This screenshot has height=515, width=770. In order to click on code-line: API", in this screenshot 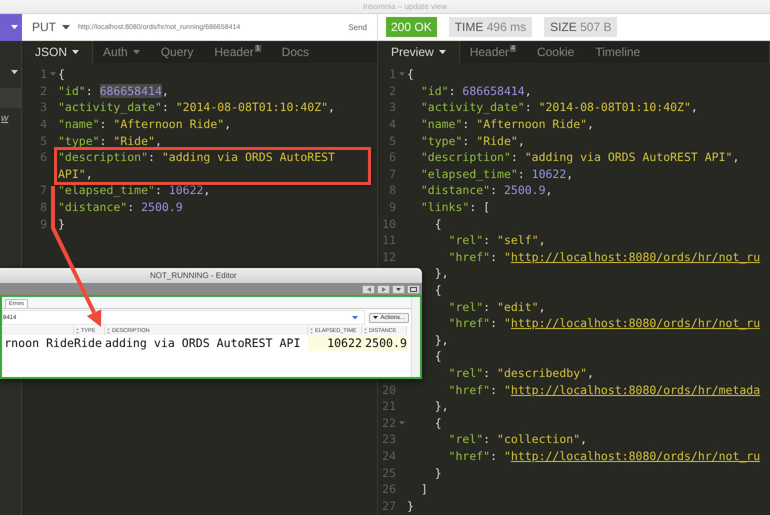, I will do `click(75, 173)`.